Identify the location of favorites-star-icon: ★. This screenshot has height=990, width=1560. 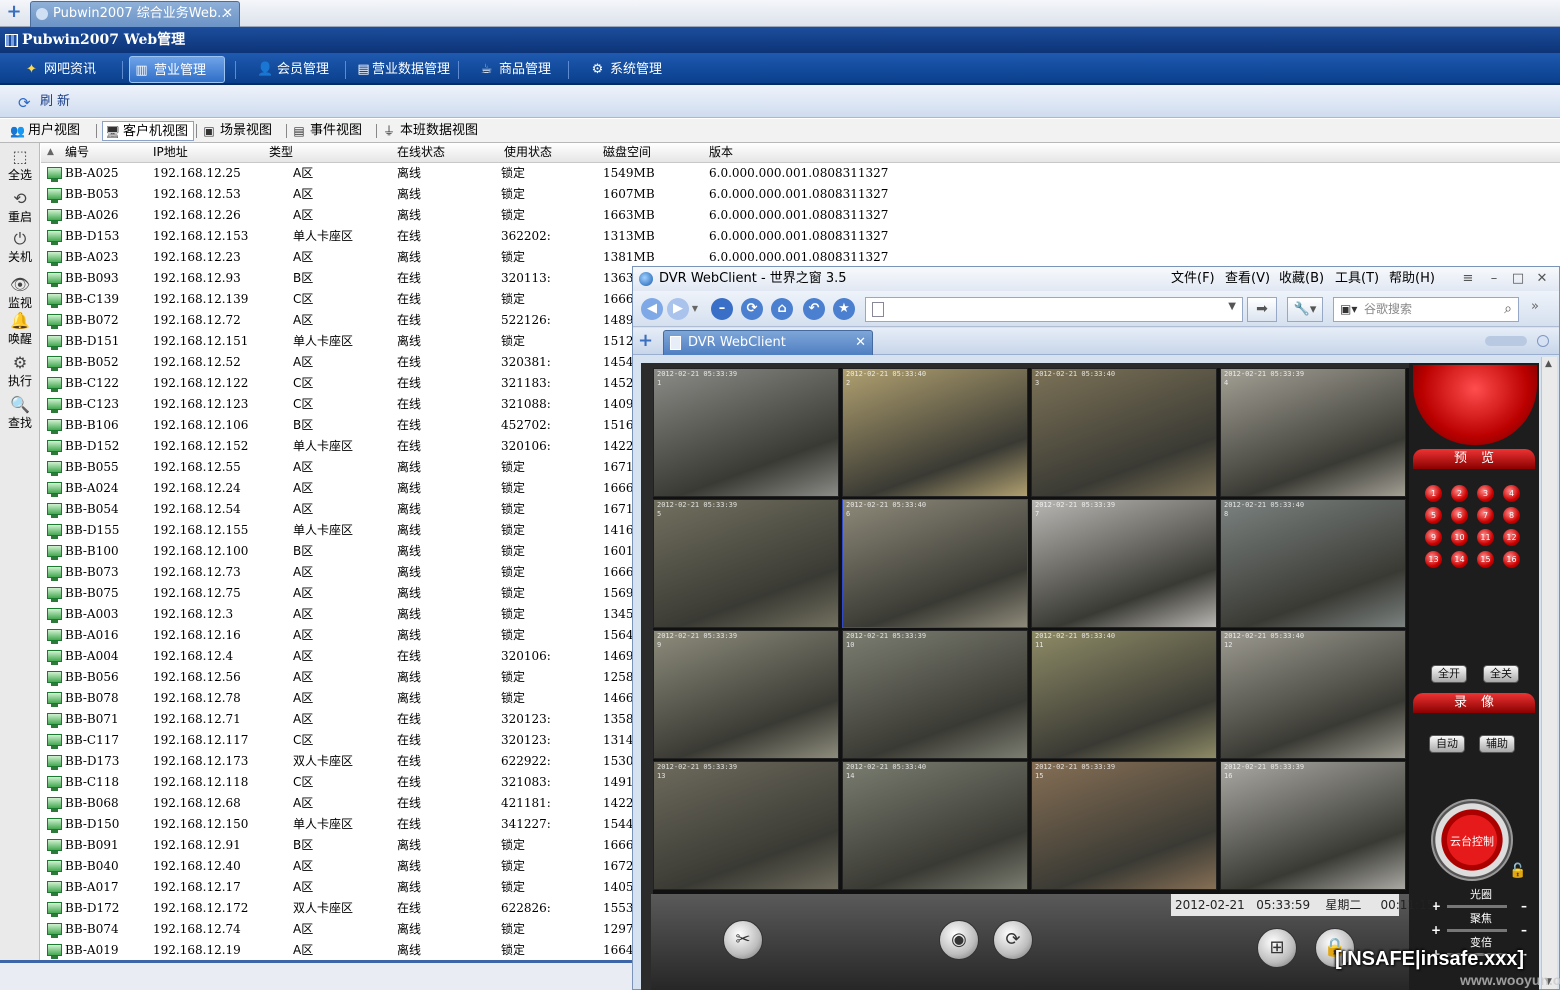
(844, 309).